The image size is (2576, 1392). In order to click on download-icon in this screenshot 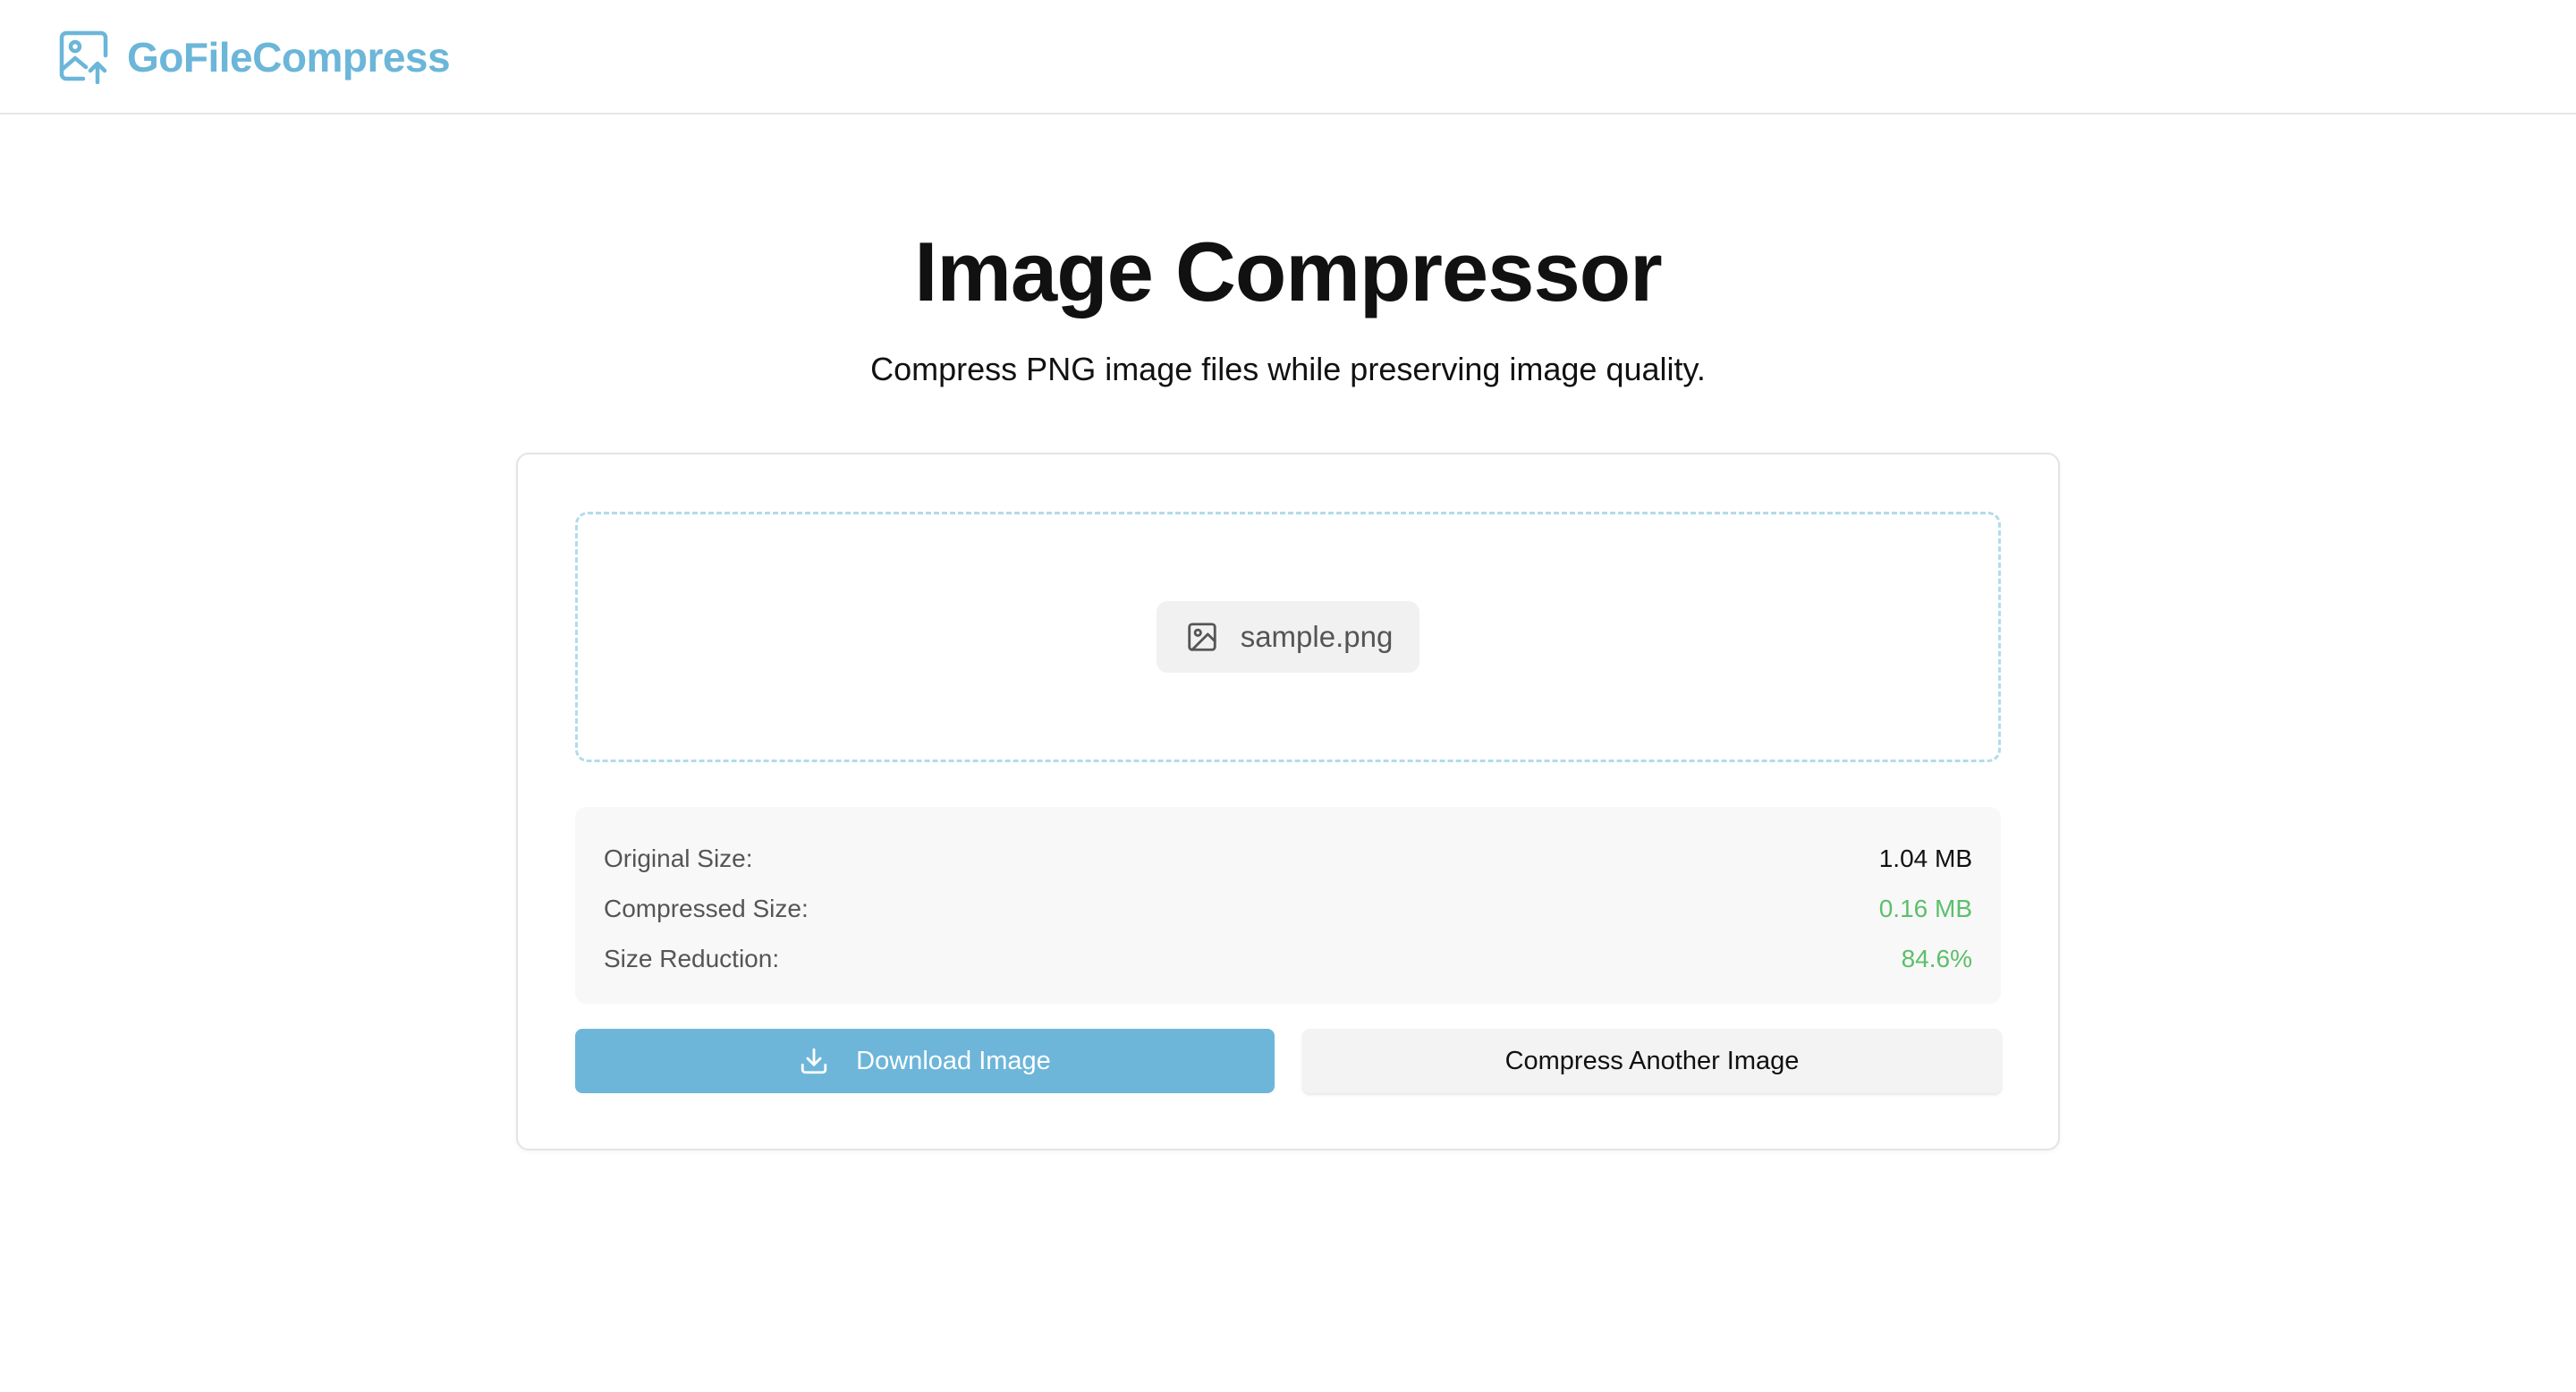, I will do `click(814, 1061)`.